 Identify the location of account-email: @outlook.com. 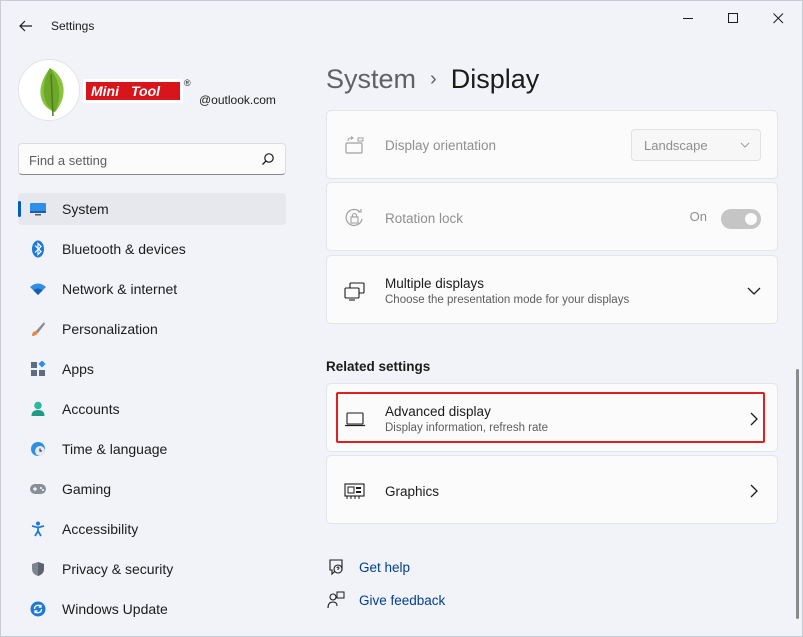
(237, 100).